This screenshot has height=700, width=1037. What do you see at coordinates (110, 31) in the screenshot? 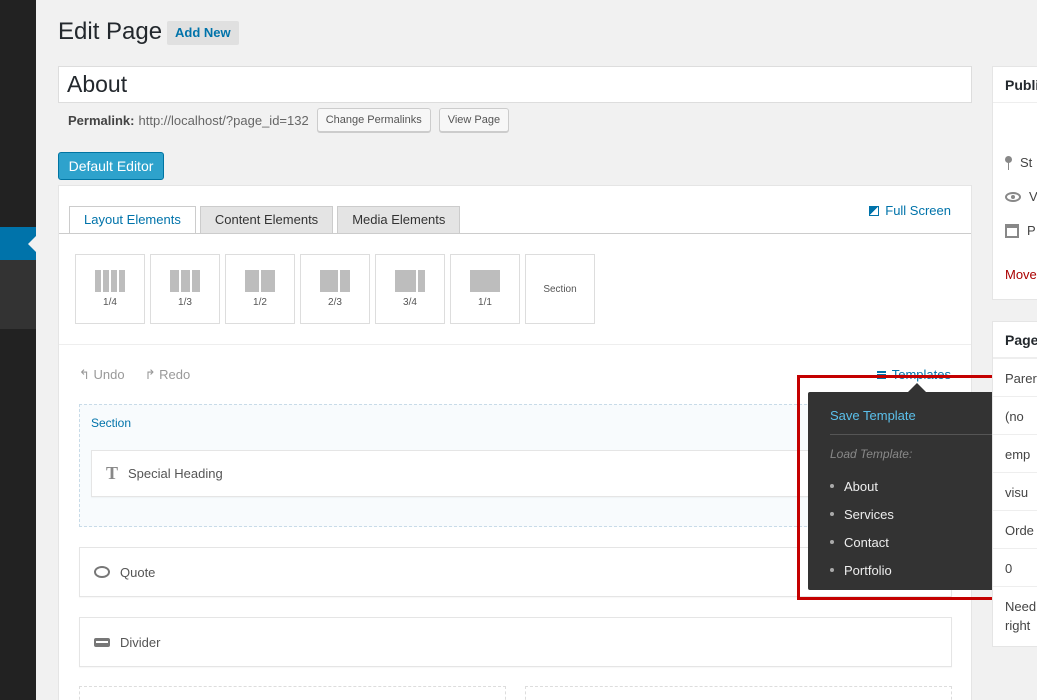
I see `page-title: Edit Page` at bounding box center [110, 31].